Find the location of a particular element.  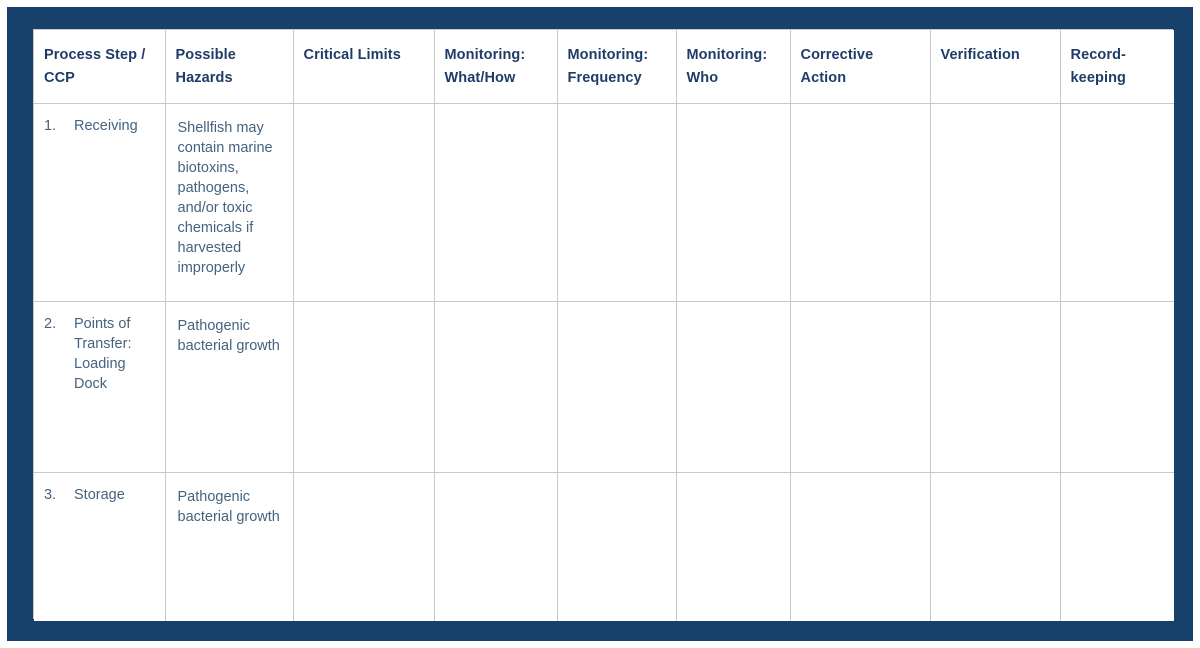

process-step-list-item: 3. Storage is located at coordinates (99, 489).